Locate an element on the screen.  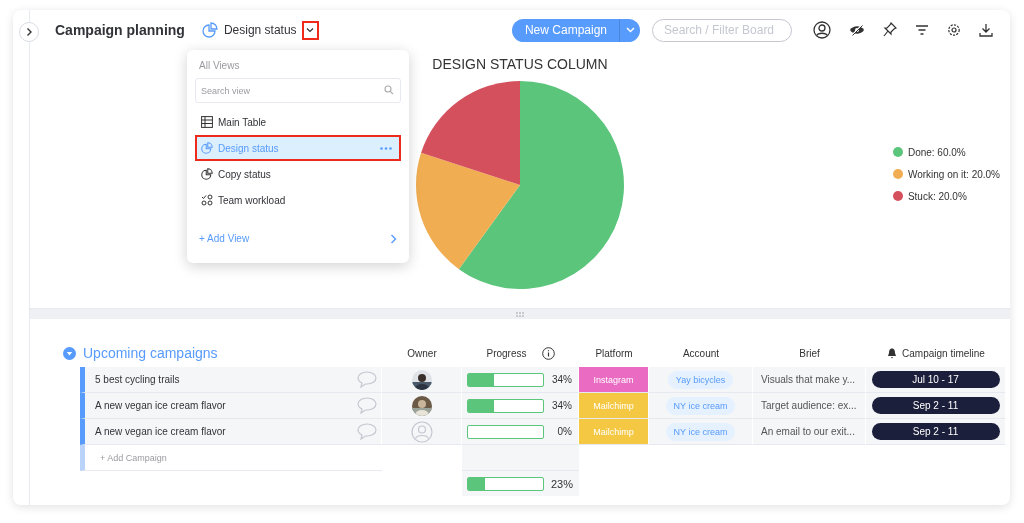
account-tag: Yay bicycles is located at coordinates (700, 379).